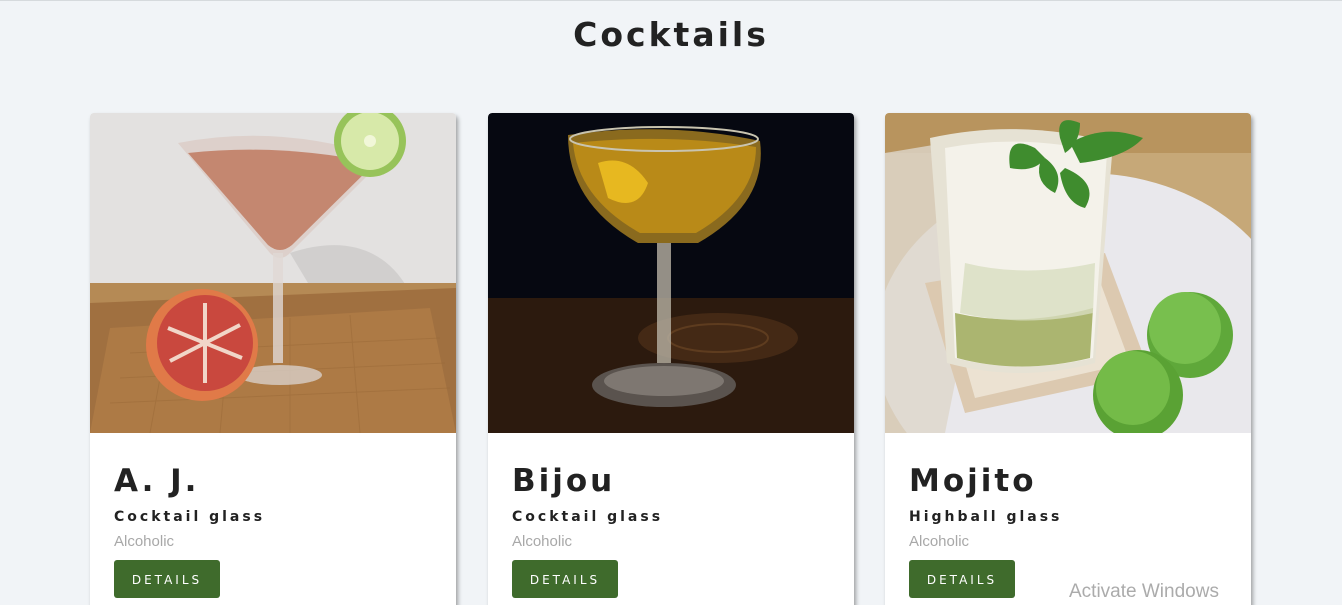  I want to click on cocktail-name: Mojito, so click(973, 481).